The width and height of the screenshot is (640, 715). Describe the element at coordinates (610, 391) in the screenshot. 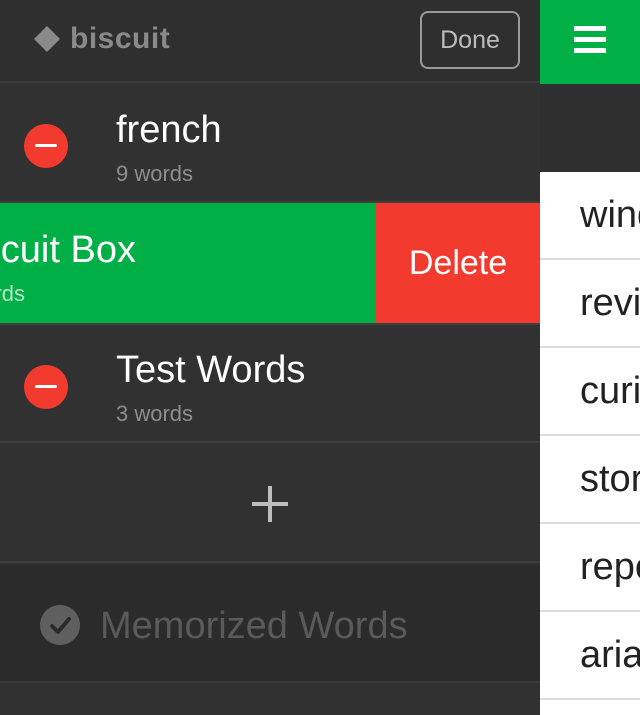

I see `word-text: curious` at that location.